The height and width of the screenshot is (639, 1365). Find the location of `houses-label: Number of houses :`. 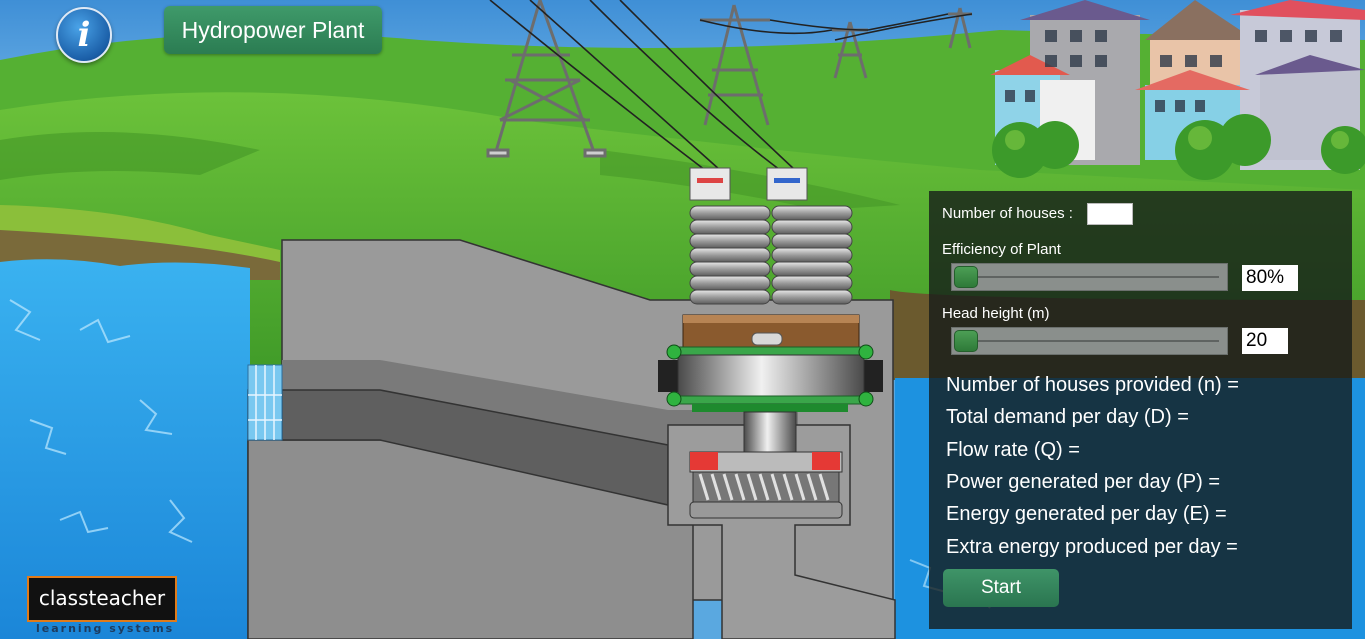

houses-label: Number of houses : is located at coordinates (1007, 213).